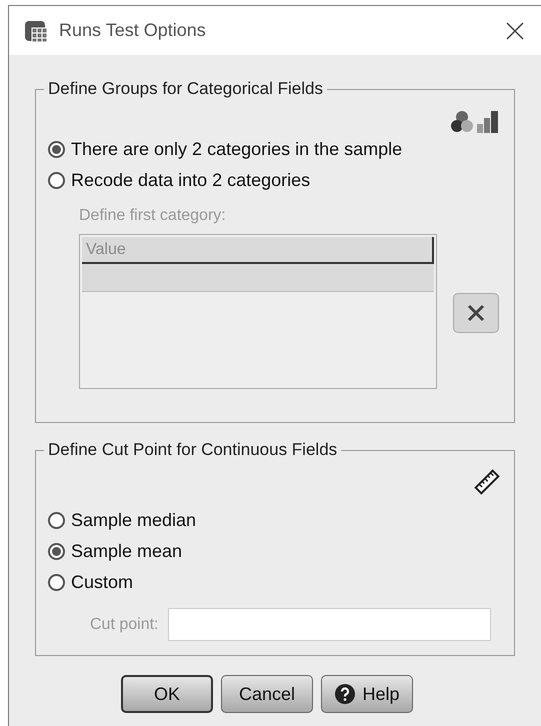  I want to click on help-button: Help, so click(367, 694).